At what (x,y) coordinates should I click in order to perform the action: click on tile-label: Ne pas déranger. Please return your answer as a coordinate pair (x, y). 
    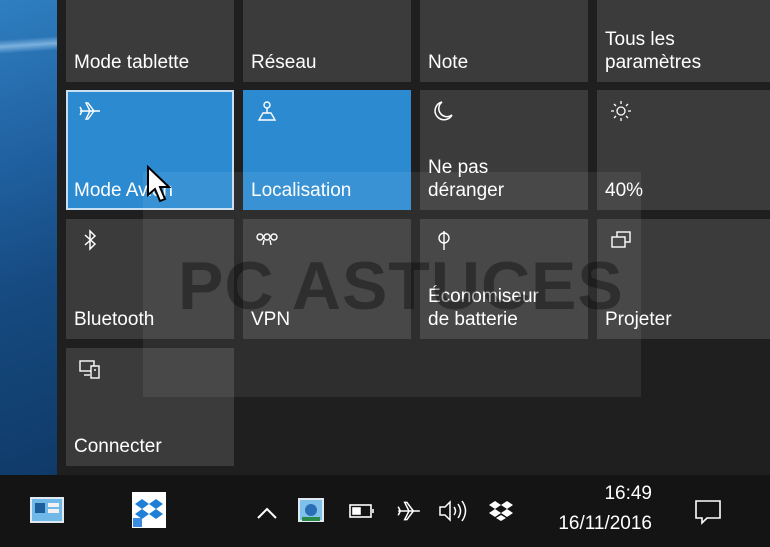
    Looking at the image, I should click on (466, 179).